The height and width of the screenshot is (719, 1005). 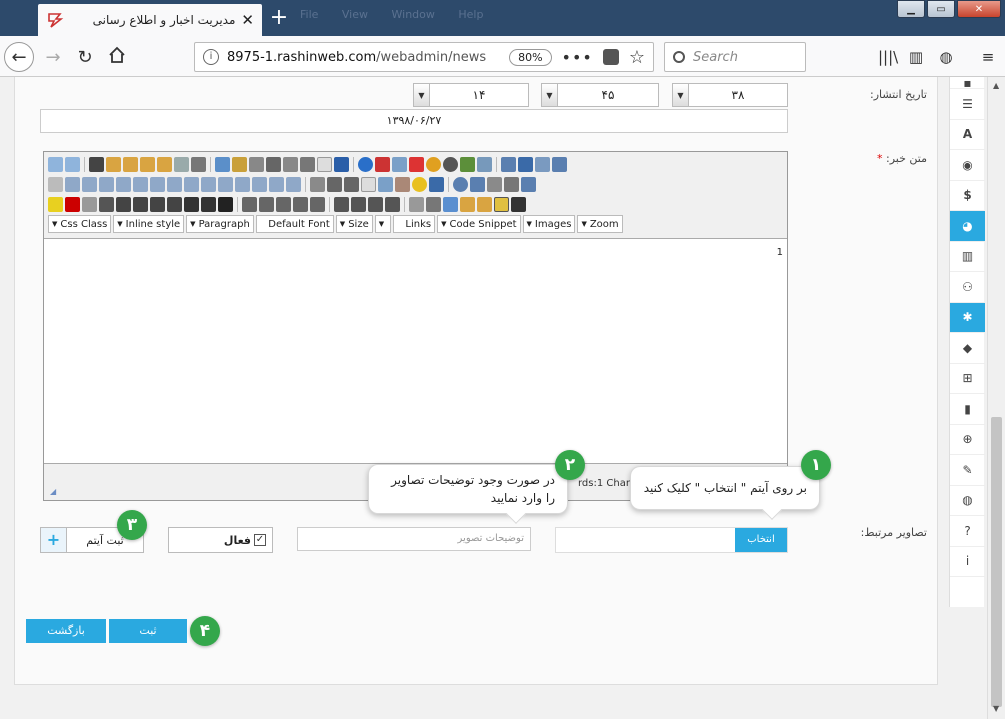 What do you see at coordinates (354, 224) in the screenshot?
I see `size-dropdown: ▼ Size` at bounding box center [354, 224].